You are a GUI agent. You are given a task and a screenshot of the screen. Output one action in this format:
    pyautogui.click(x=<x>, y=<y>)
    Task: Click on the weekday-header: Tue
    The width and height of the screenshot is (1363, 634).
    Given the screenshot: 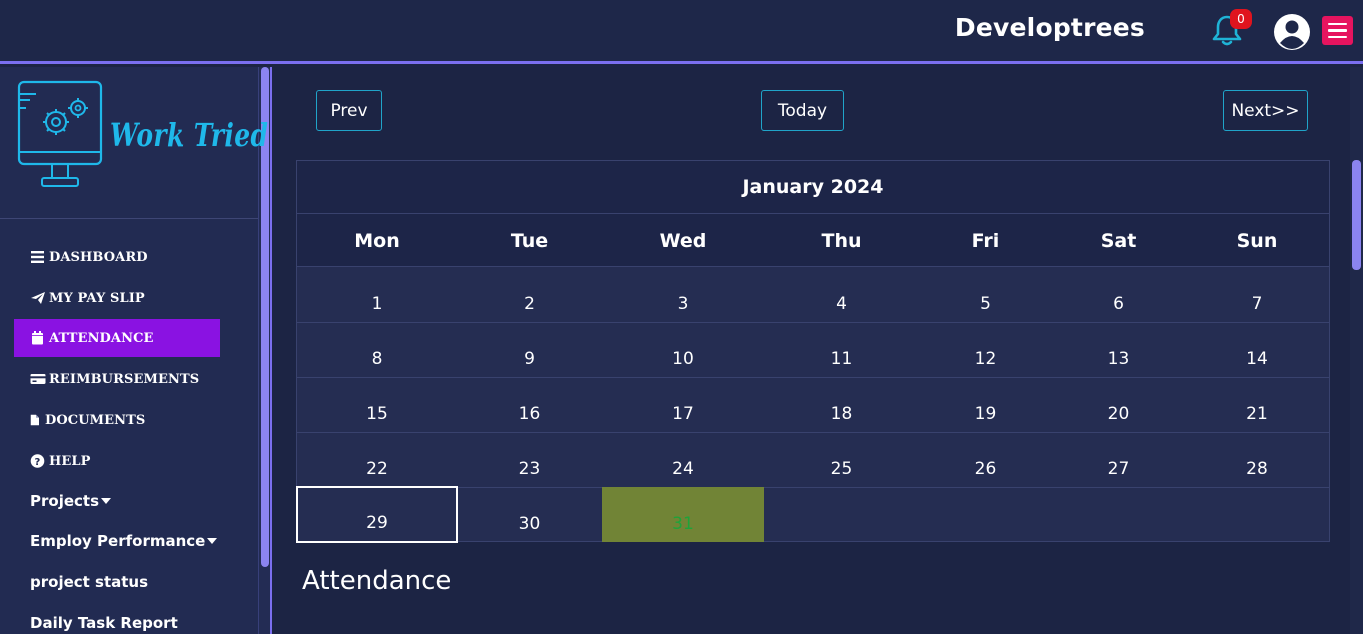 What is the action you would take?
    pyautogui.click(x=529, y=240)
    